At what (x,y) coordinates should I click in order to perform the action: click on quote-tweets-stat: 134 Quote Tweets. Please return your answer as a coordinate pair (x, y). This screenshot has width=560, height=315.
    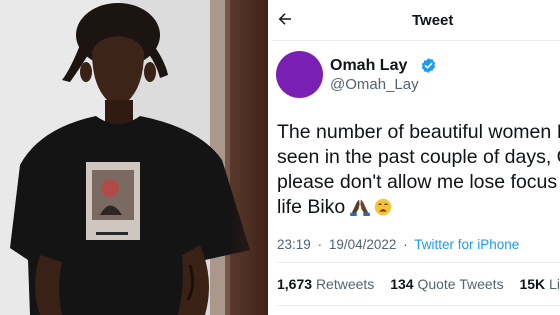
    Looking at the image, I should click on (446, 284).